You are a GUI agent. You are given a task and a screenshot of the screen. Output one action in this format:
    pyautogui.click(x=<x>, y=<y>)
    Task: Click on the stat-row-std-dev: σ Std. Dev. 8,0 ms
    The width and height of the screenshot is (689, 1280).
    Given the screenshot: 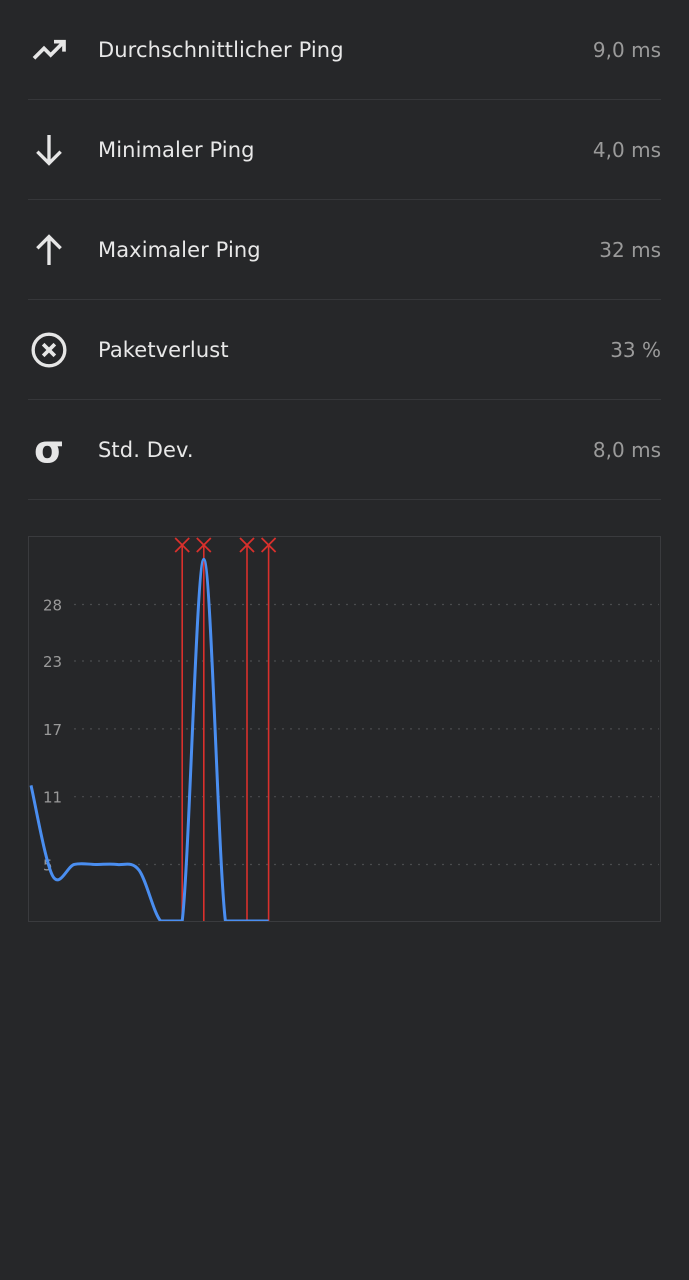 What is the action you would take?
    pyautogui.click(x=344, y=450)
    